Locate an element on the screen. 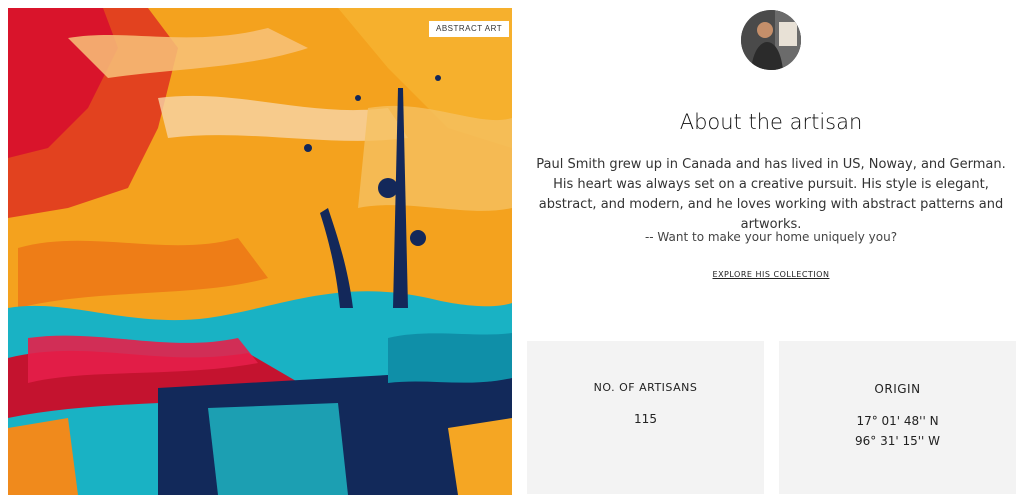  artisan-avatar is located at coordinates (771, 40).